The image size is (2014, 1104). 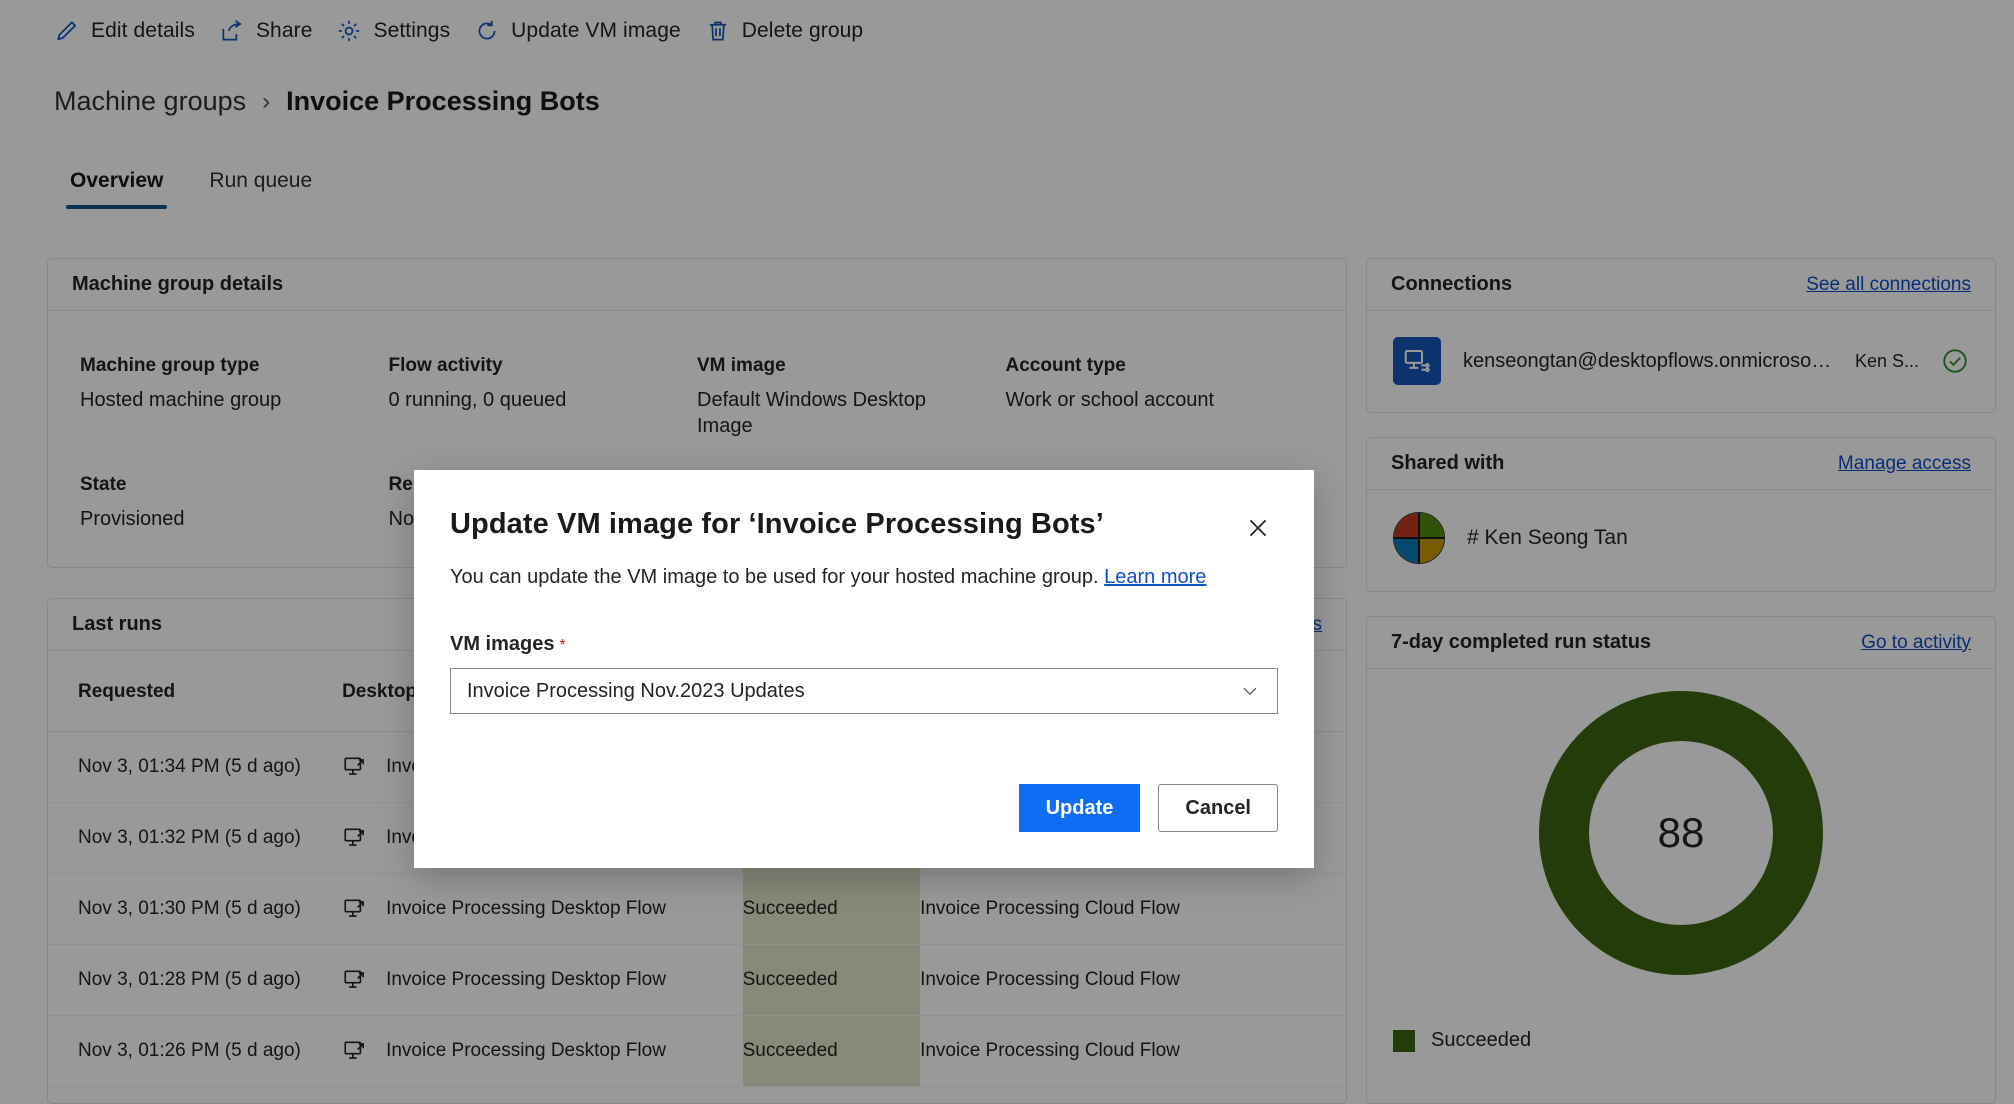 What do you see at coordinates (1218, 808) in the screenshot?
I see `cancel-button: Cancel` at bounding box center [1218, 808].